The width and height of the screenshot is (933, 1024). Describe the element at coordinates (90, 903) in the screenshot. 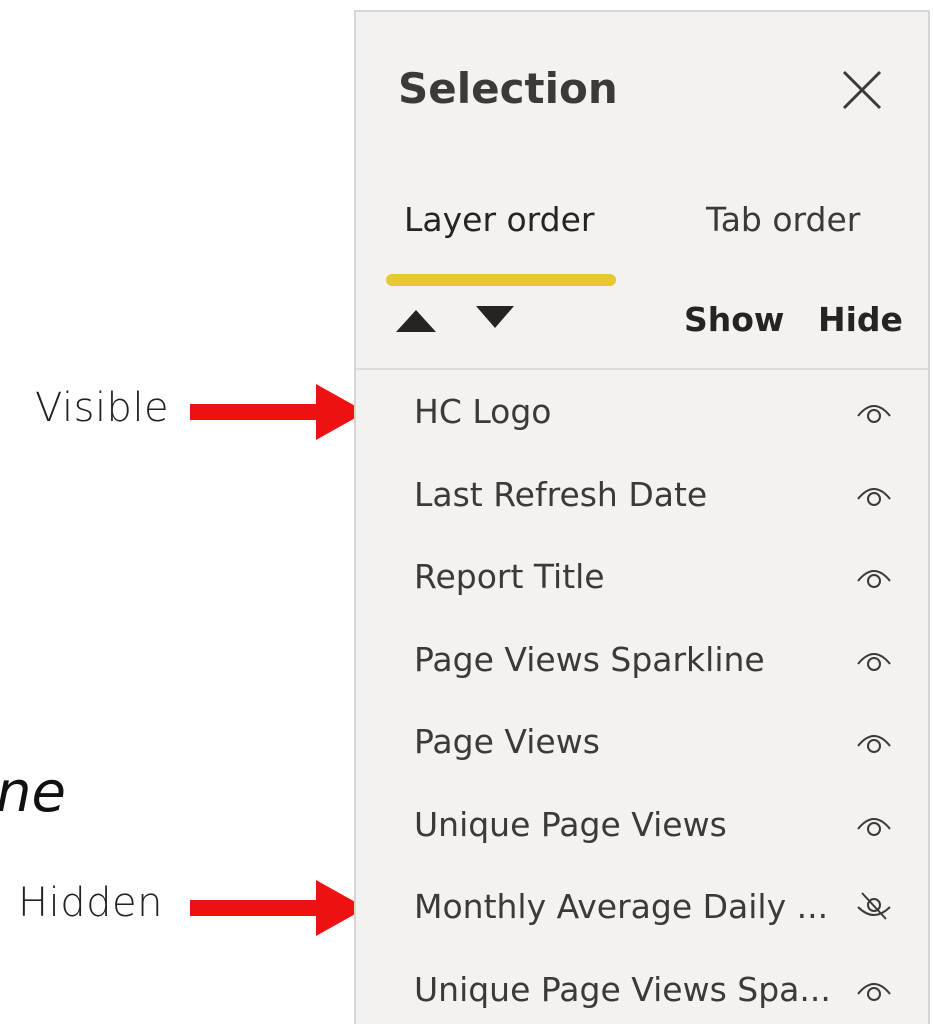

I see `hidden-annotation-label: Hidden` at that location.